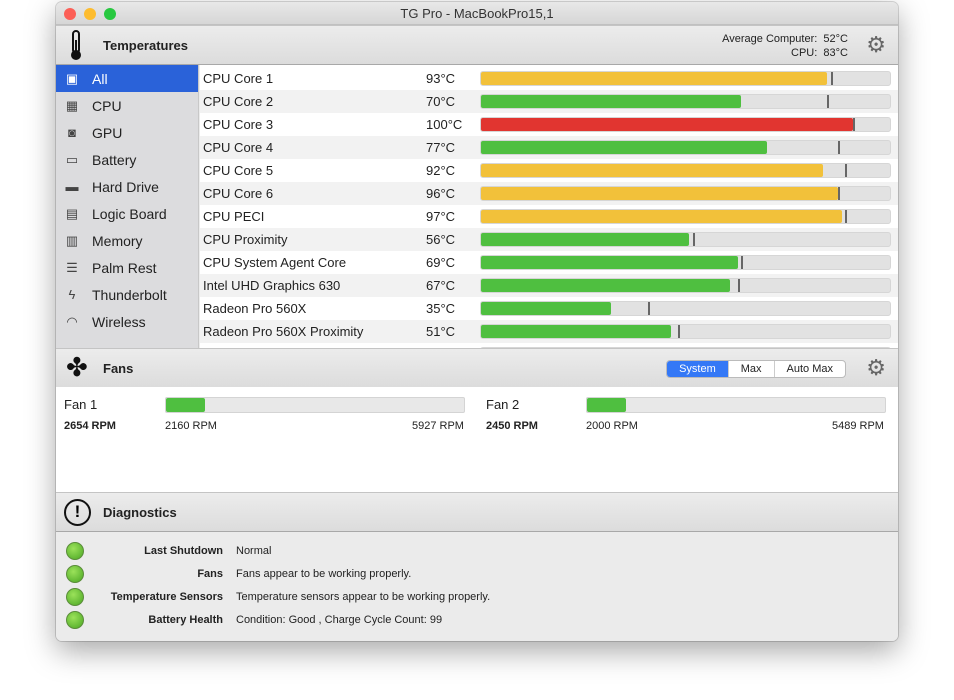 Image resolution: width=954 pixels, height=700 pixels. I want to click on mode-system-button: System, so click(697, 369).